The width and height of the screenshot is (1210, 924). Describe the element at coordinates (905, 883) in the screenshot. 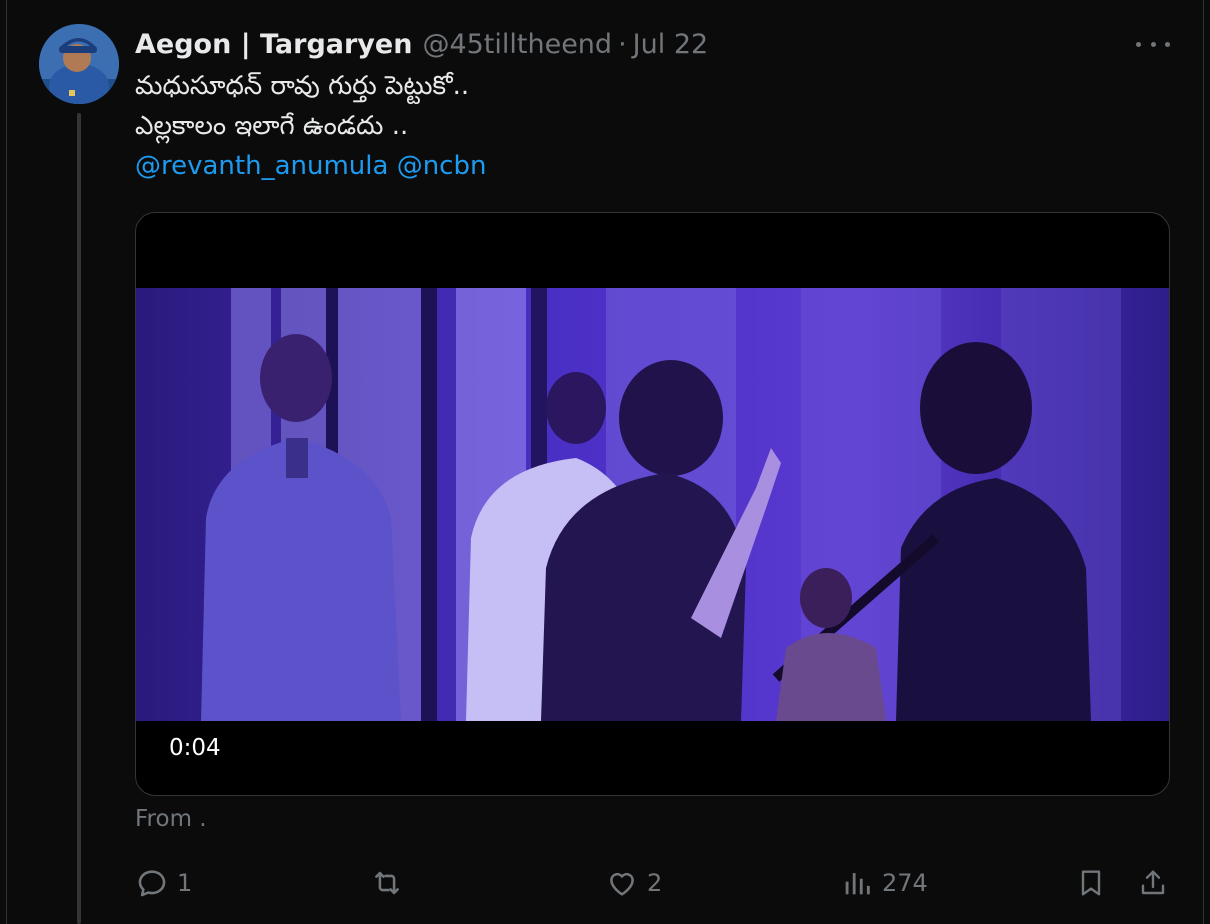

I see `views-count: 274` at that location.